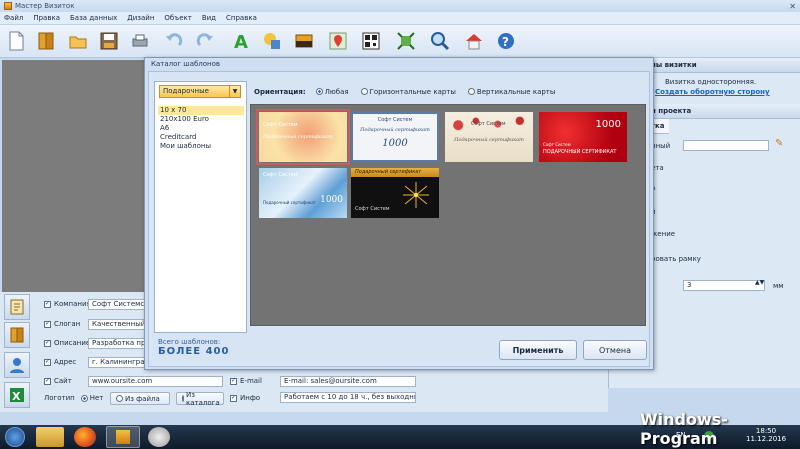 Image resolution: width=800 pixels, height=449 pixels. What do you see at coordinates (304, 41) in the screenshot?
I see `image-tool-icon` at bounding box center [304, 41].